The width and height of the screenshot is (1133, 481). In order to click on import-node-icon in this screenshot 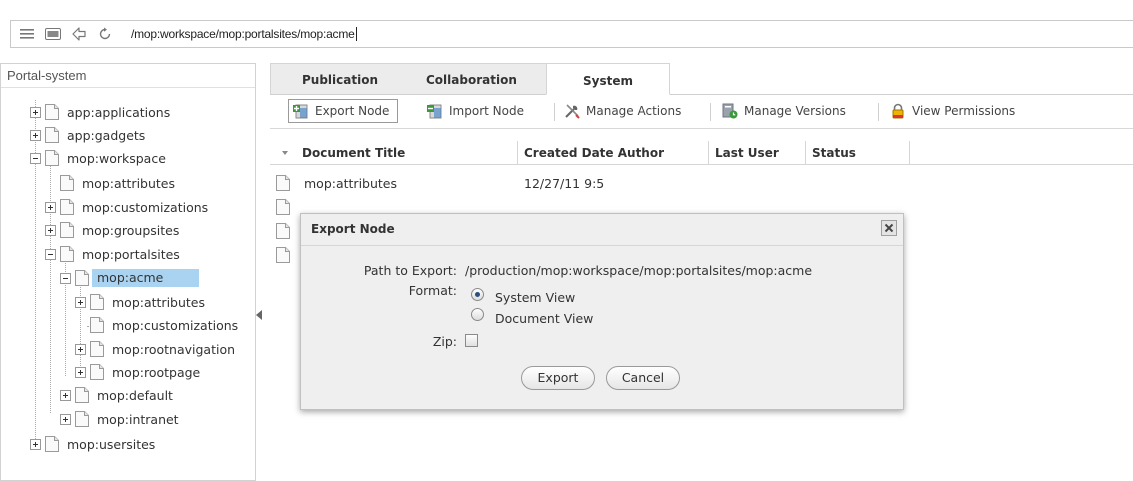, I will do `click(434, 111)`.